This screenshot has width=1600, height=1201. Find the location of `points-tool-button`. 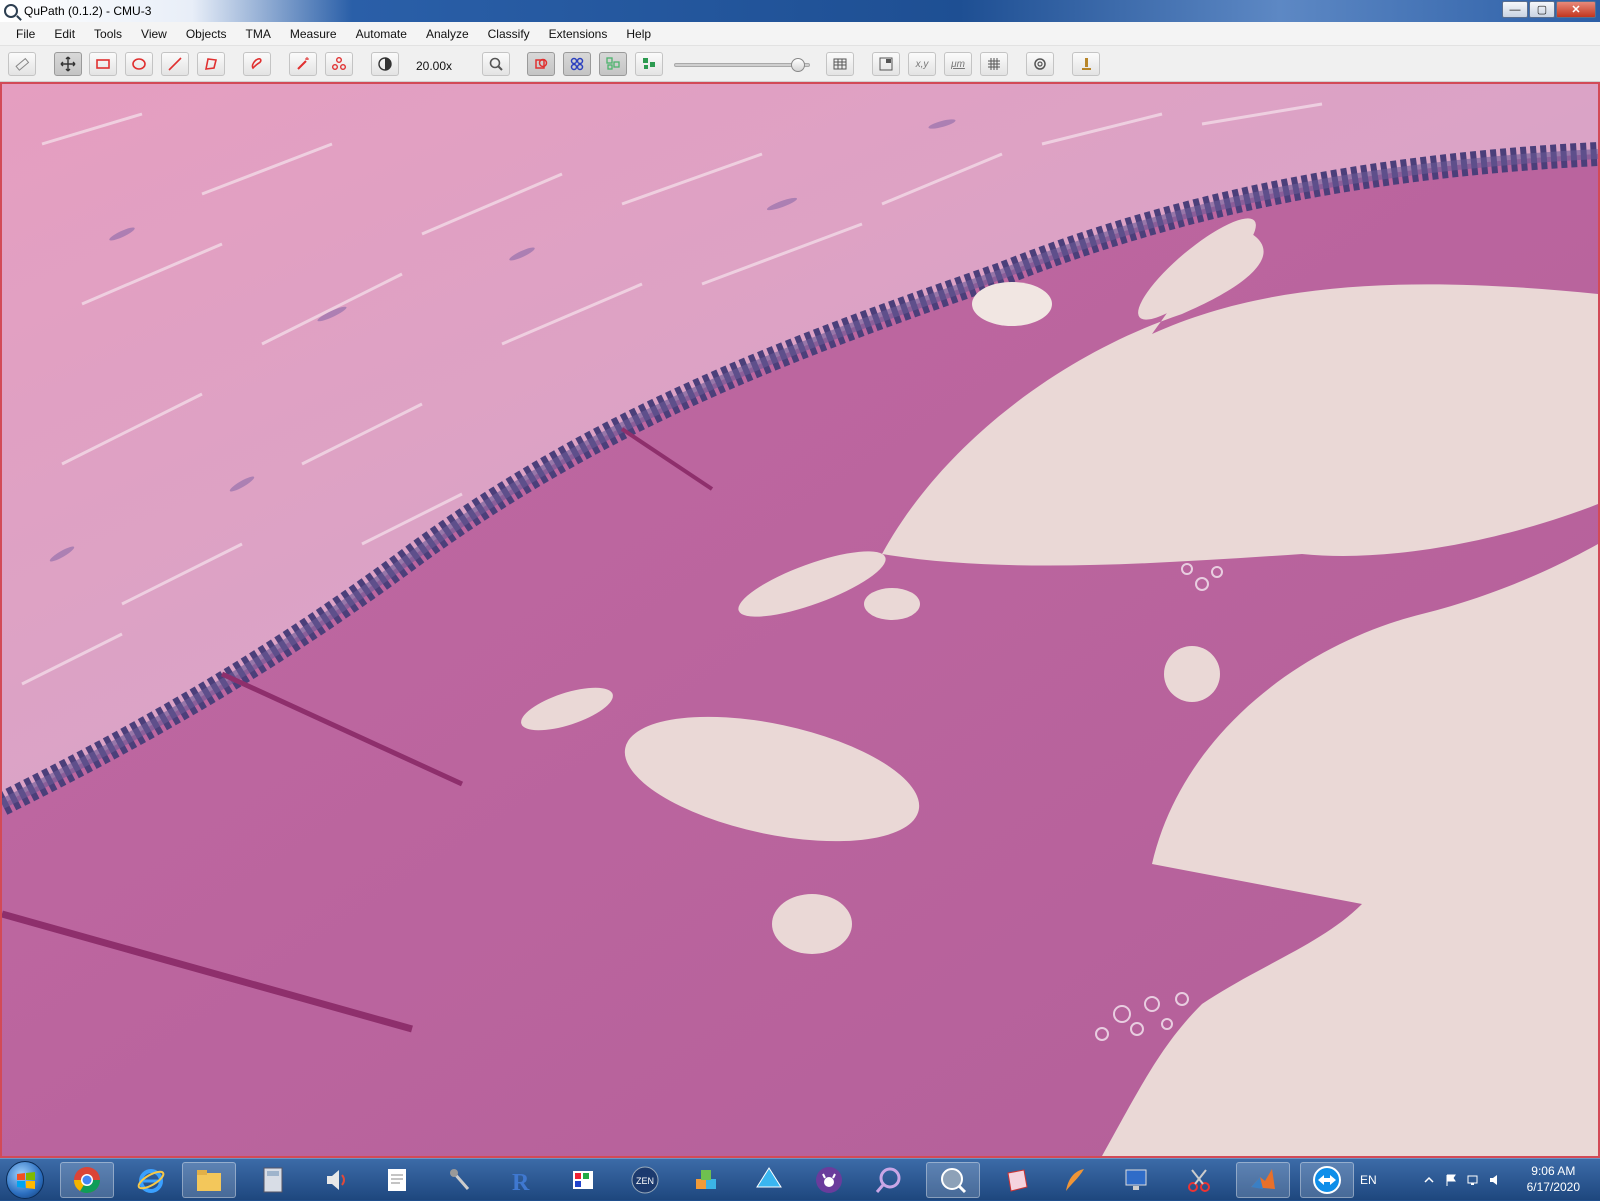

points-tool-button is located at coordinates (339, 64).